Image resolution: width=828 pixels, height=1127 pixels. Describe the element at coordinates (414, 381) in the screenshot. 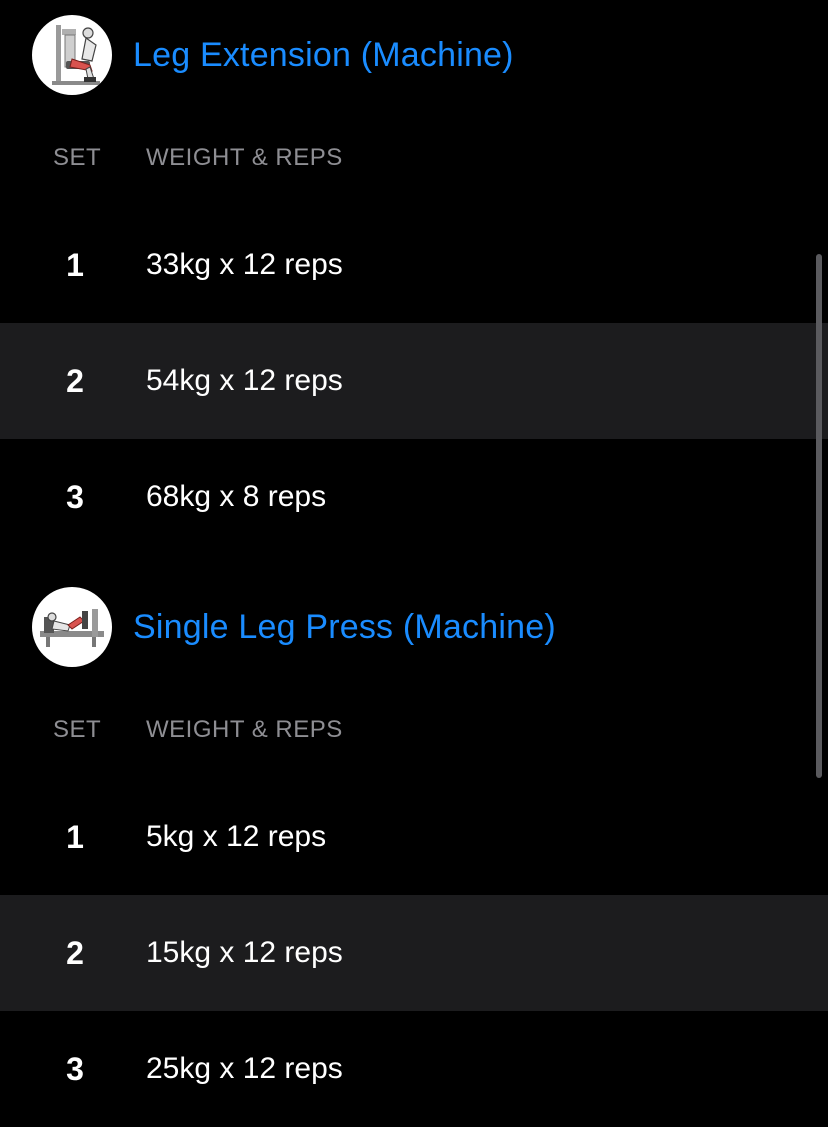

I see `set-row: 2 54kg x 12 reps` at that location.